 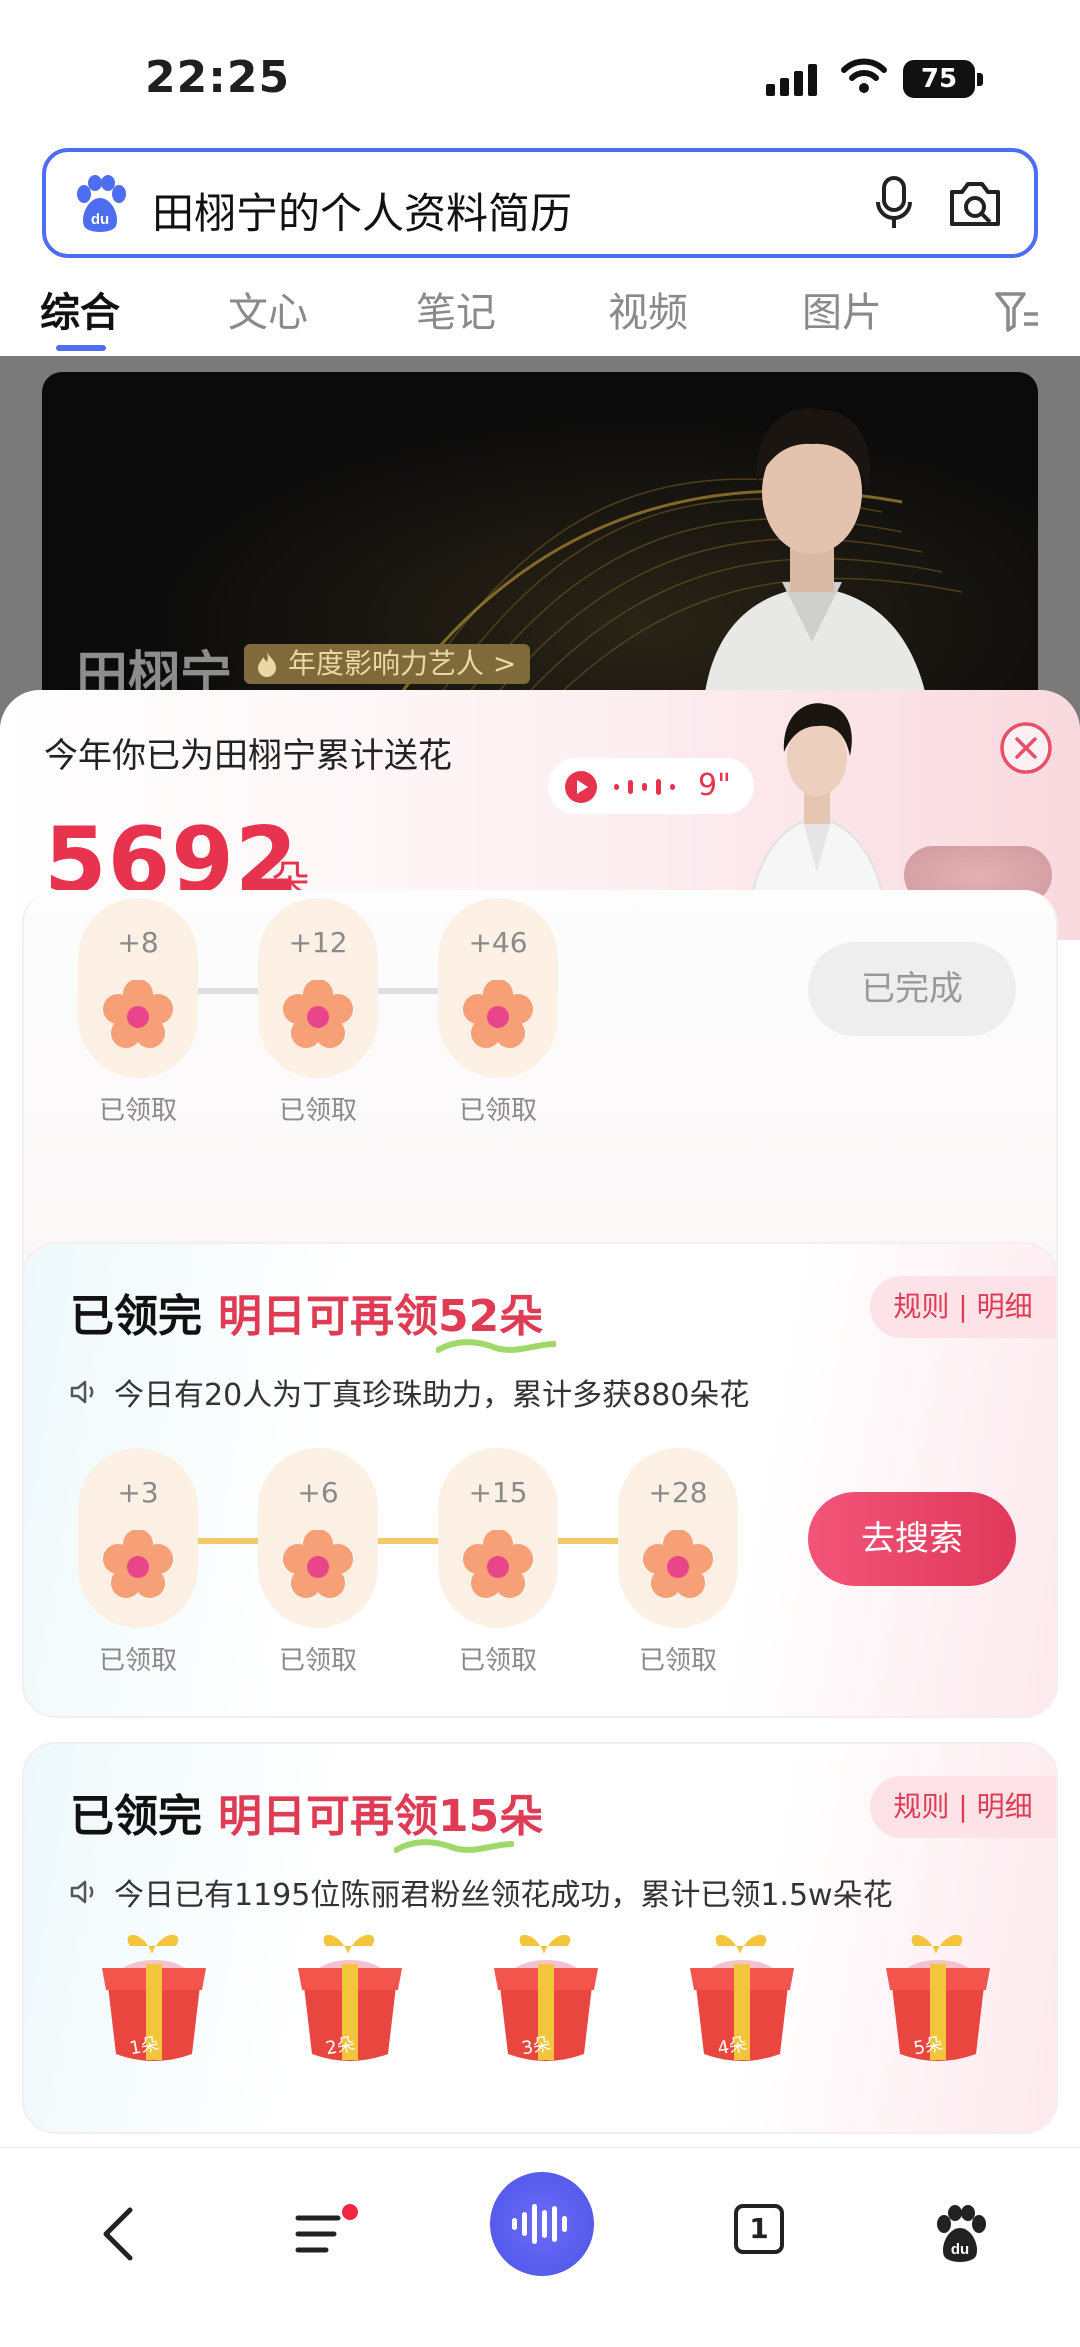 I want to click on flower-amount: +15, so click(x=498, y=1492).